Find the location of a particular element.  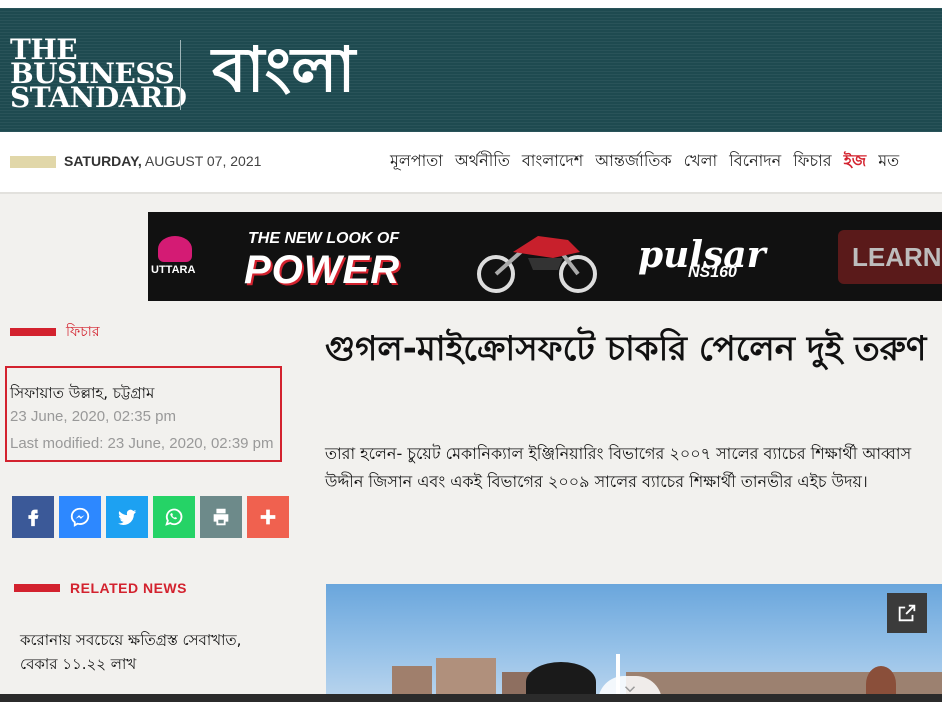

facebook-icon is located at coordinates (33, 518).